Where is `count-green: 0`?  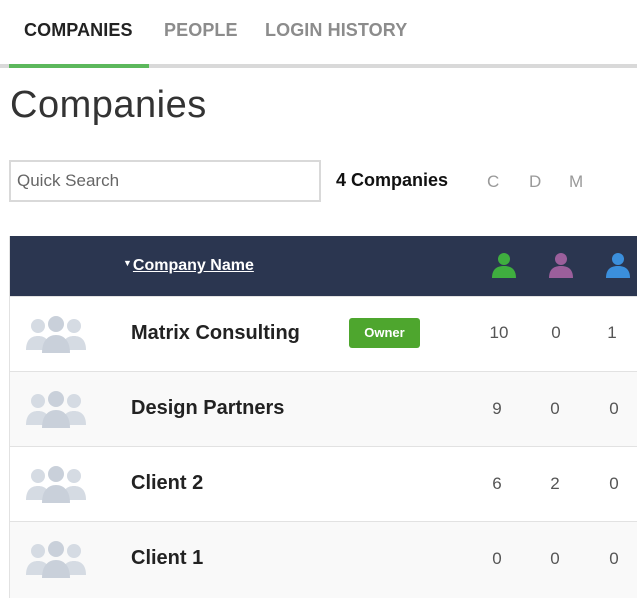 count-green: 0 is located at coordinates (497, 558).